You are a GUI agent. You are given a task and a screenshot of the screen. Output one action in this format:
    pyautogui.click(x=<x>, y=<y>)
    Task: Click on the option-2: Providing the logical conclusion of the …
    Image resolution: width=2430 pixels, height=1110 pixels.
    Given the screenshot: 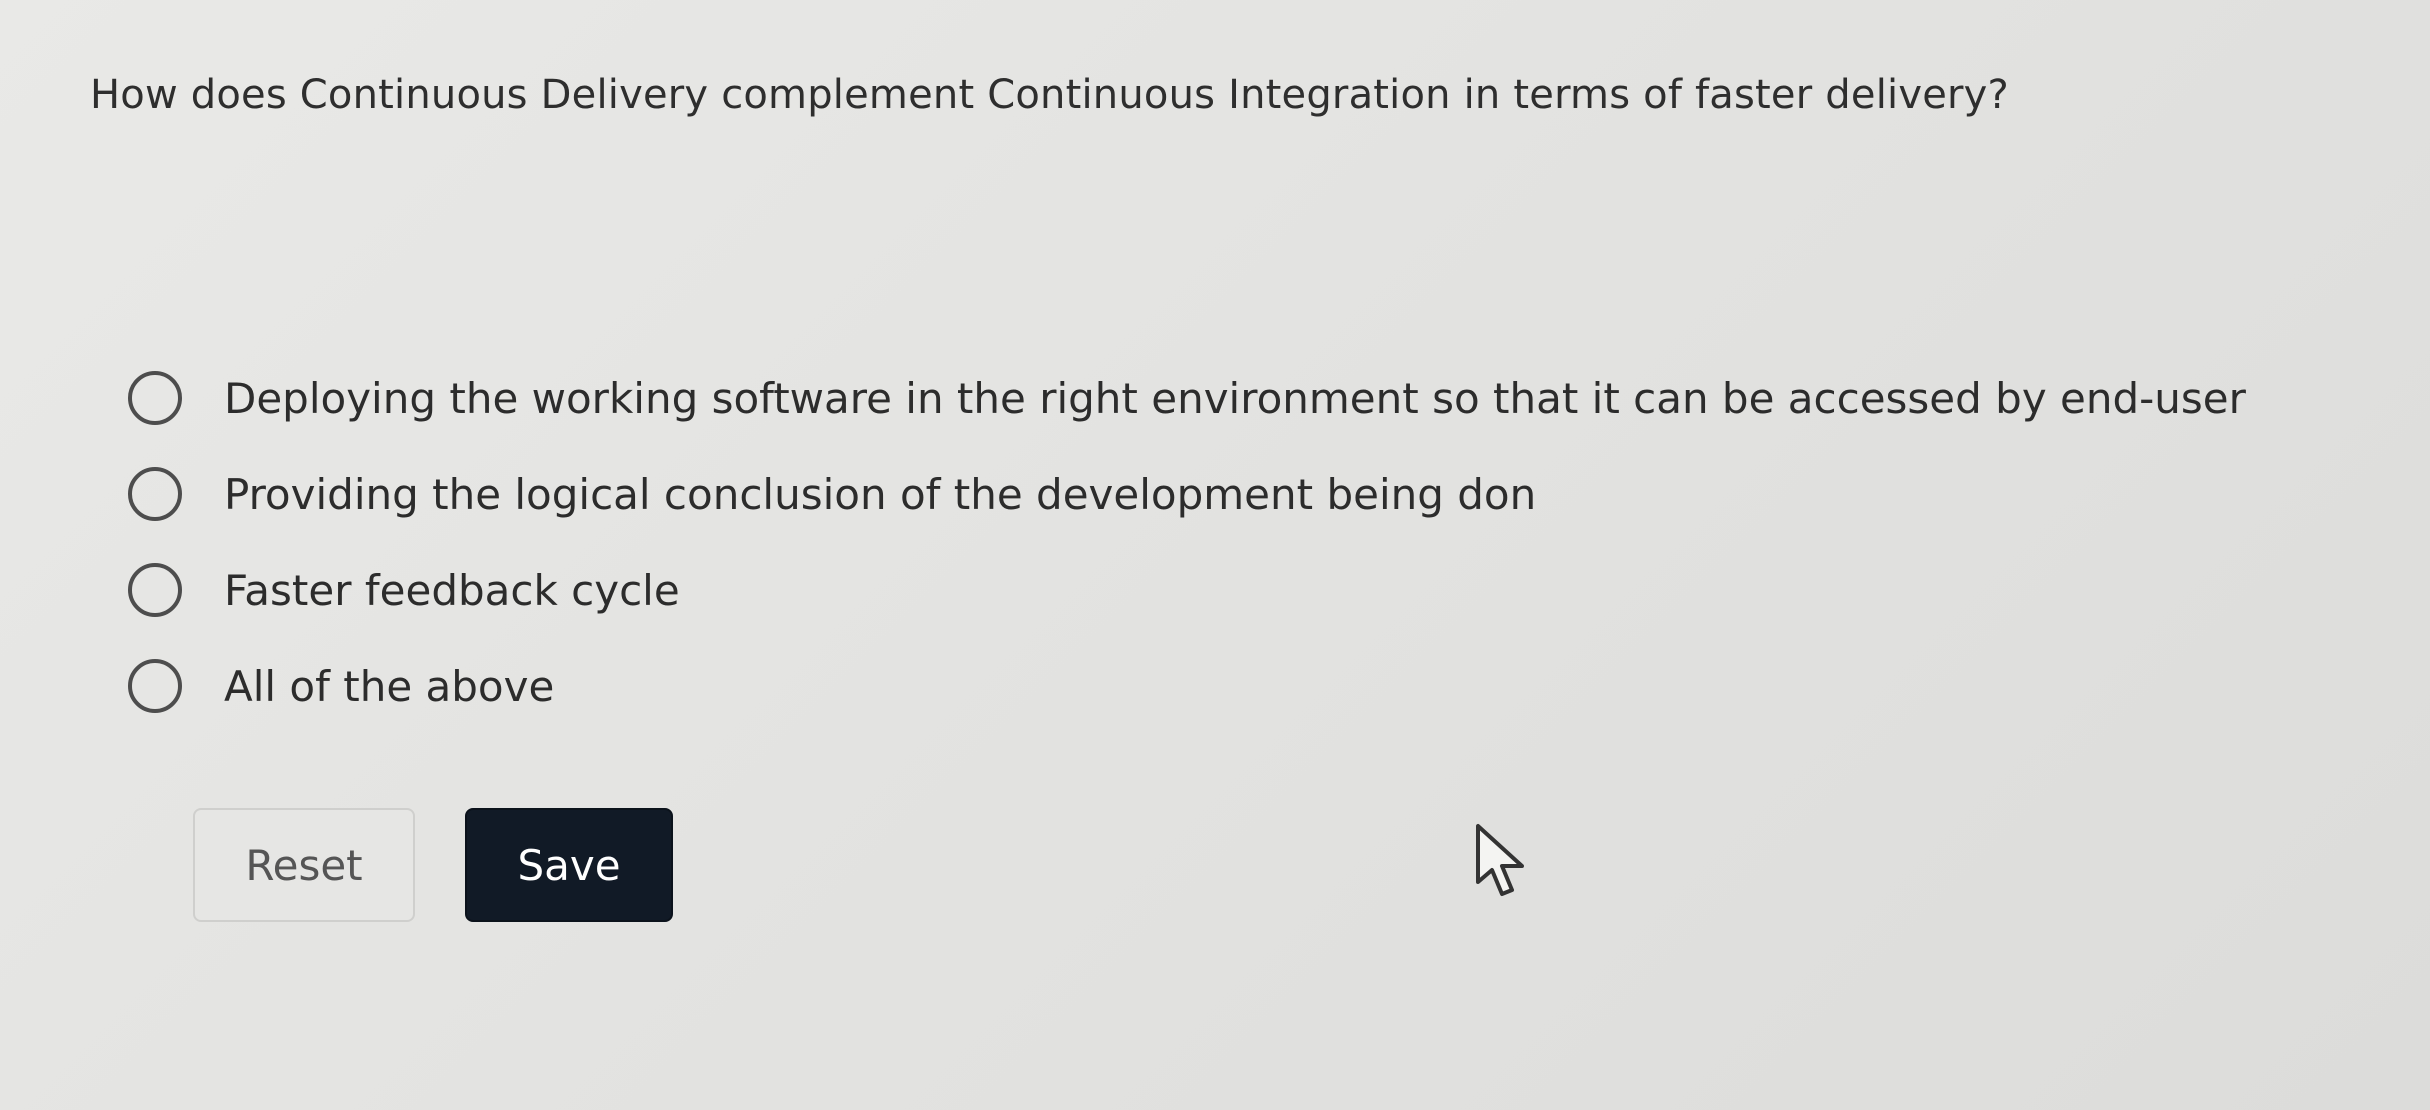 What is the action you would take?
    pyautogui.click(x=1187, y=494)
    